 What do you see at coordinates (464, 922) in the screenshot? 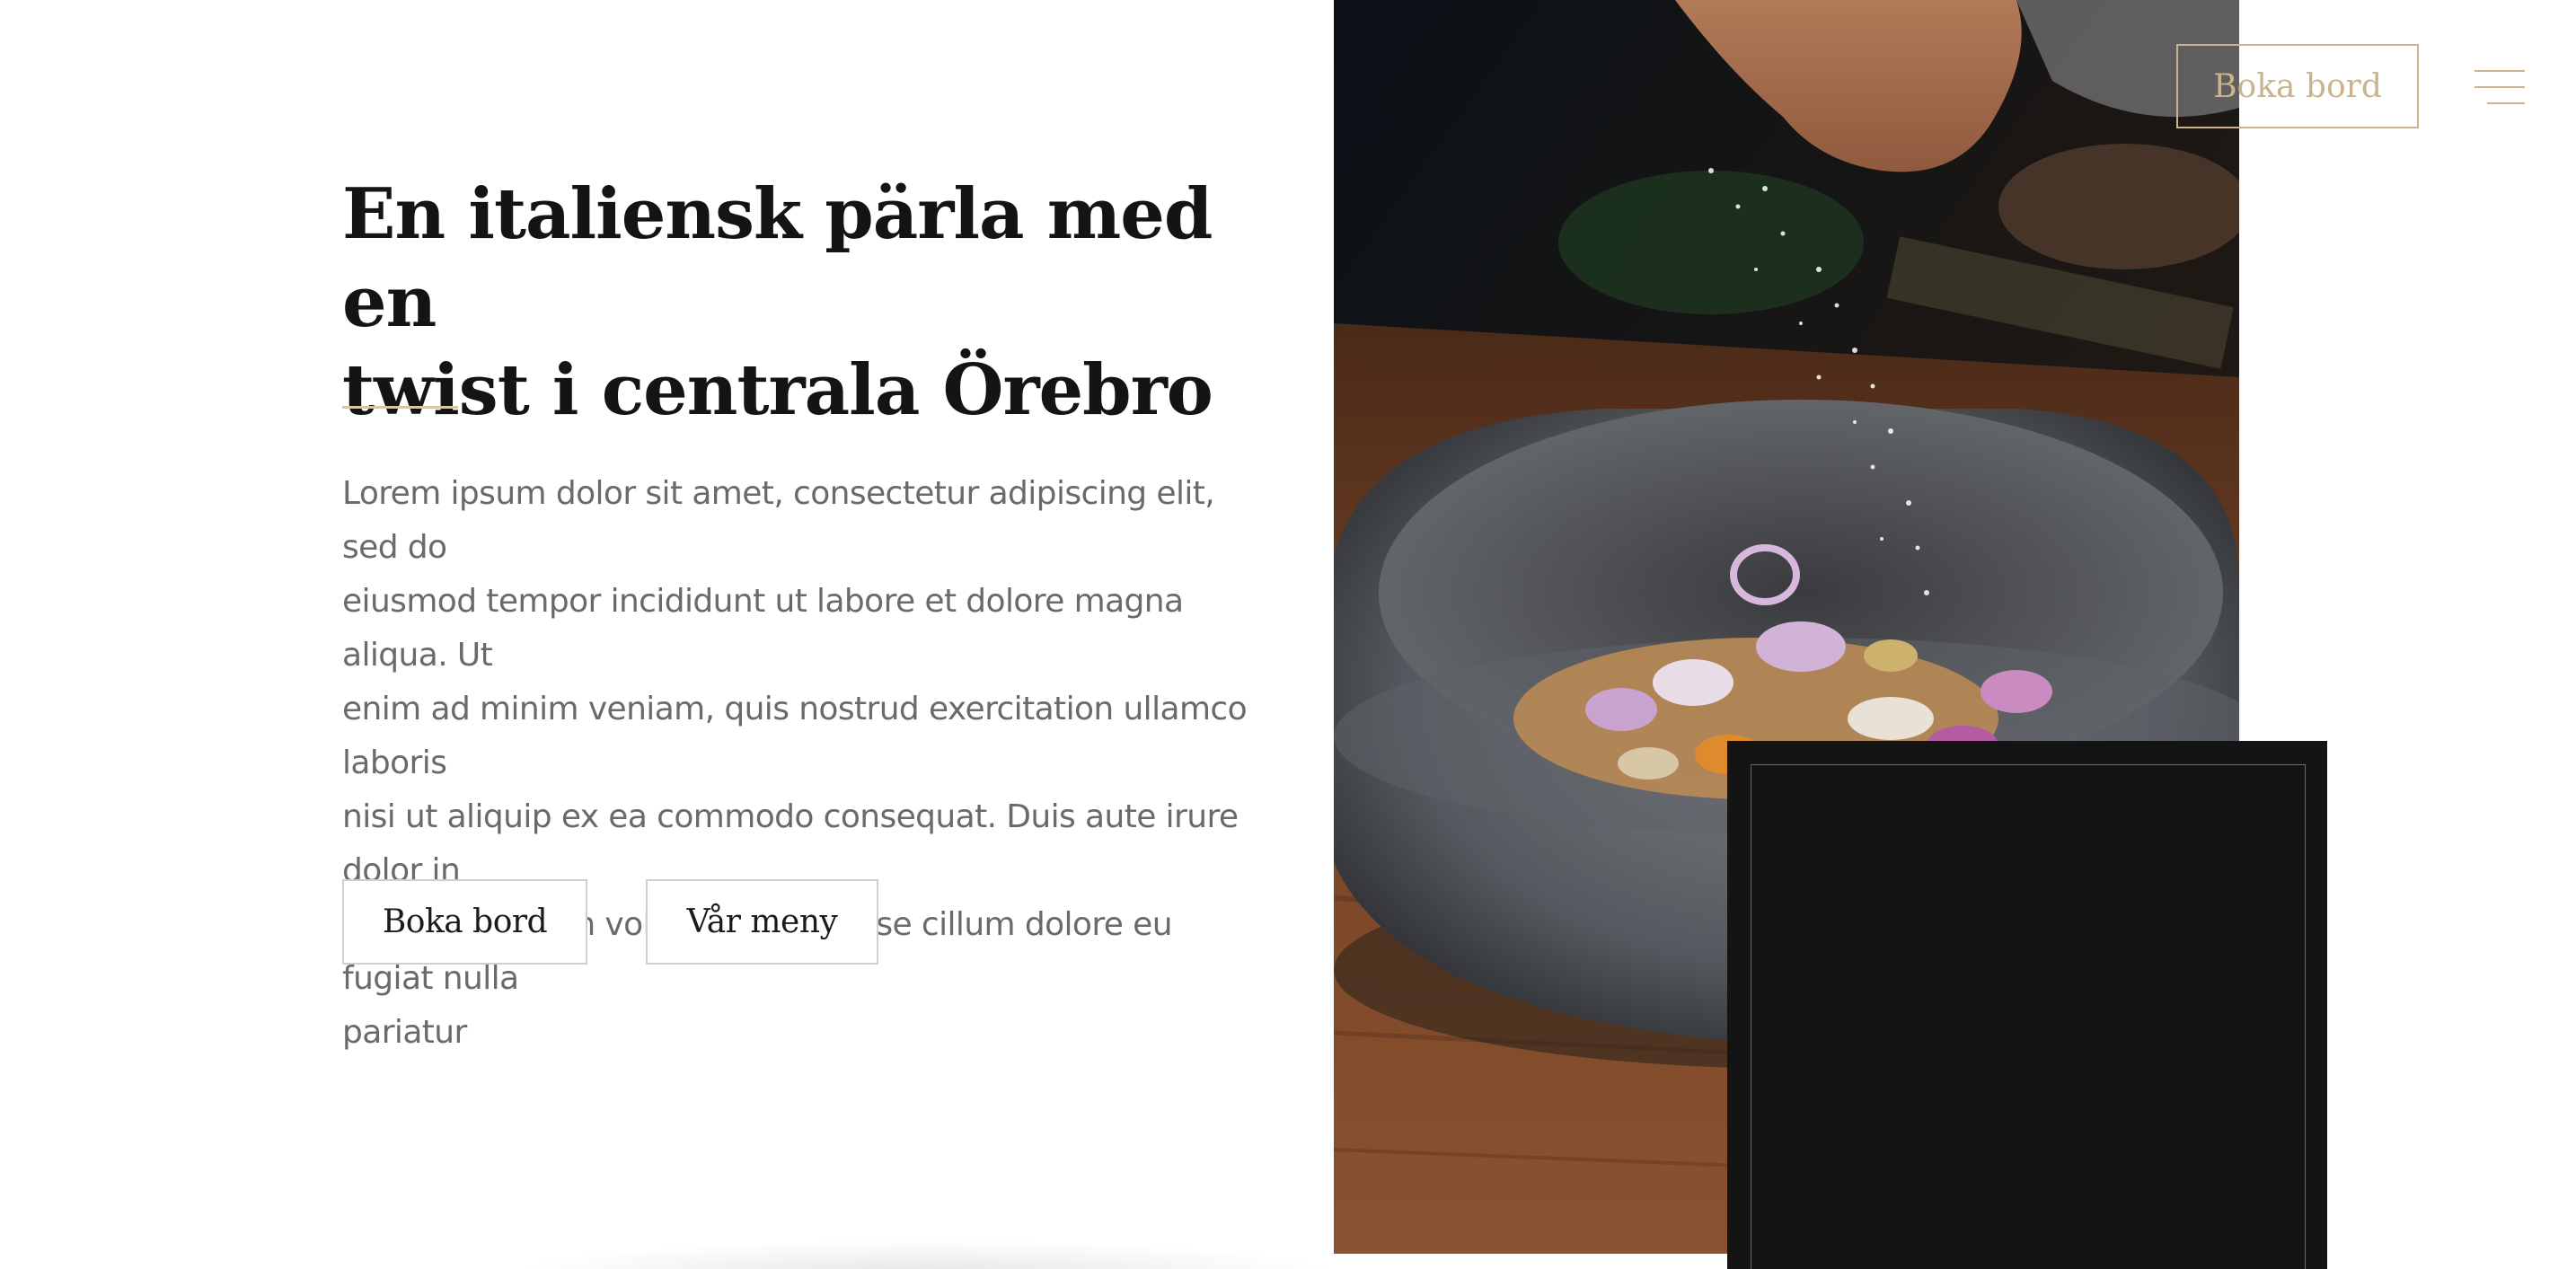
I see `book-table-button: Boka bord` at bounding box center [464, 922].